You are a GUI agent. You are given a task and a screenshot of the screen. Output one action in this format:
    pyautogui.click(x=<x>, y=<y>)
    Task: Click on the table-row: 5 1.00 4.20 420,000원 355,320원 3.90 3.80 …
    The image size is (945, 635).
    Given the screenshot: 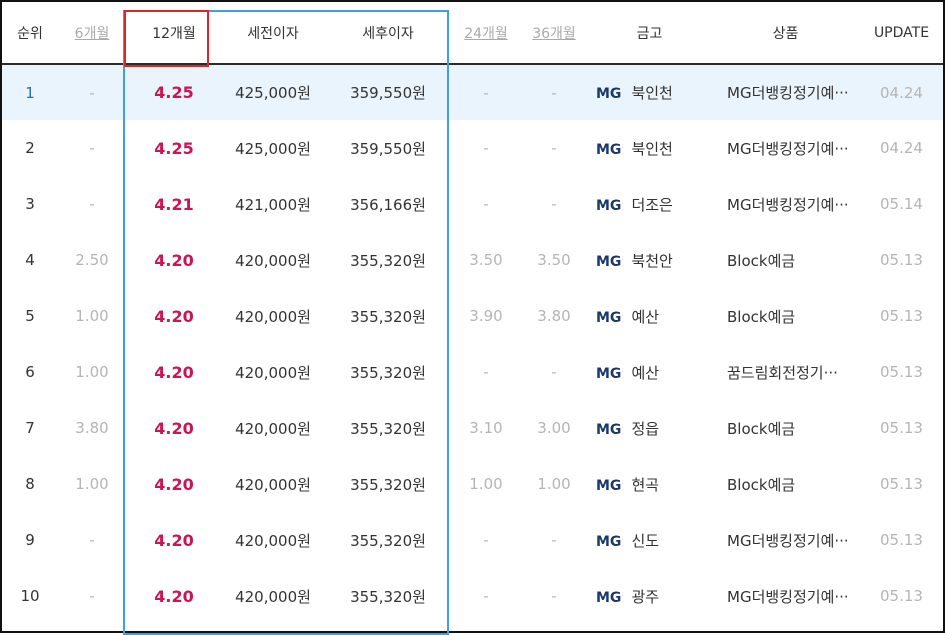 What is the action you would take?
    pyautogui.click(x=472, y=316)
    